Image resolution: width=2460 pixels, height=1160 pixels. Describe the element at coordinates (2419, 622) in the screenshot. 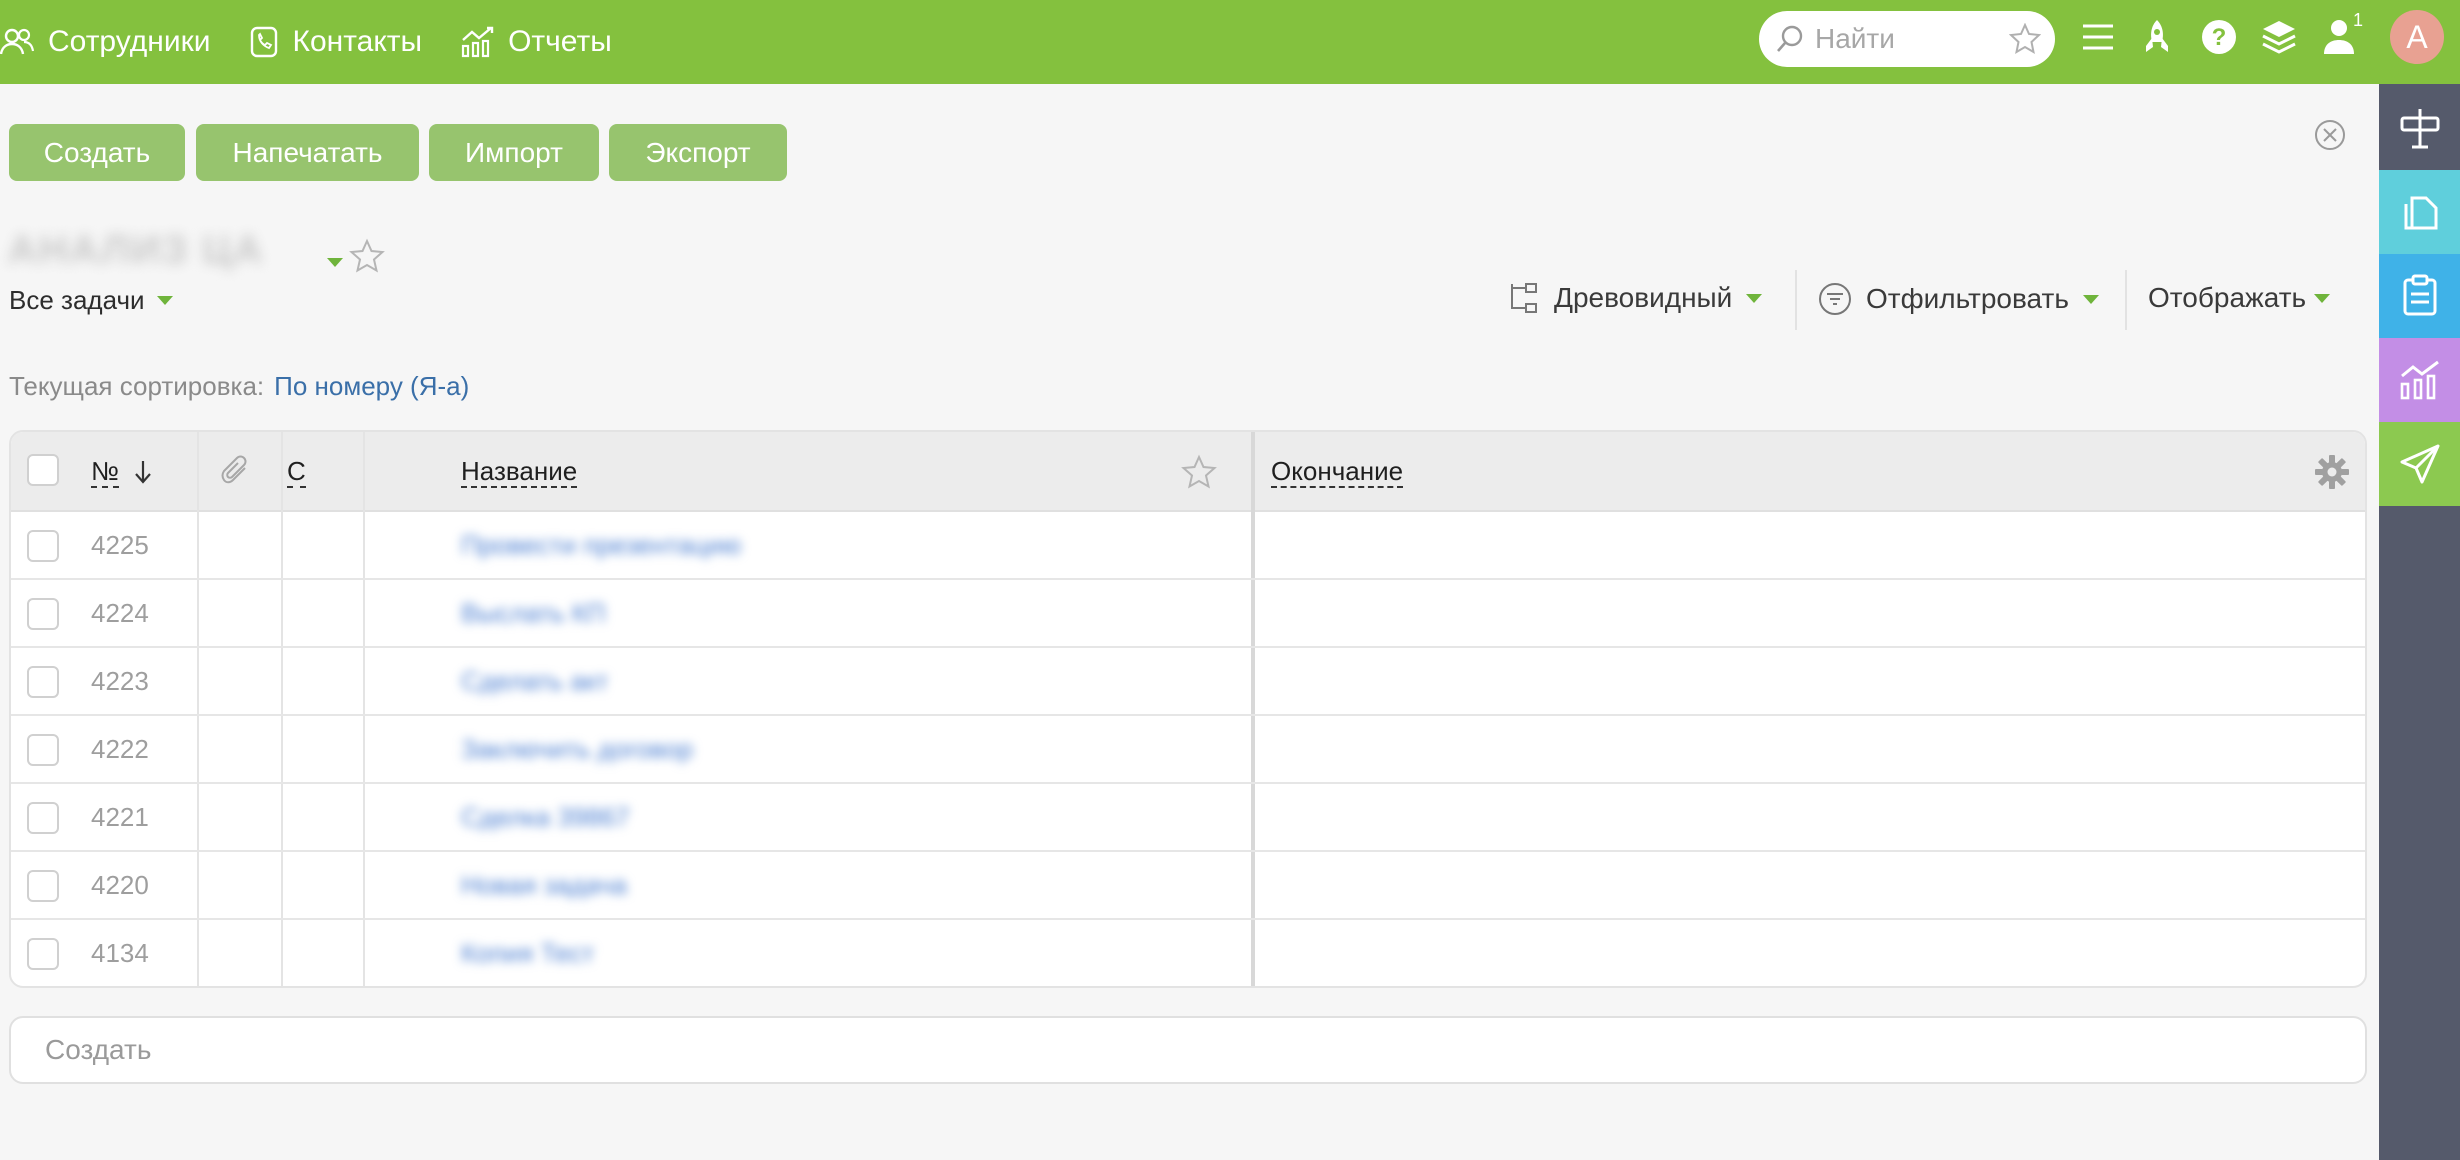

I see `right-rail` at that location.